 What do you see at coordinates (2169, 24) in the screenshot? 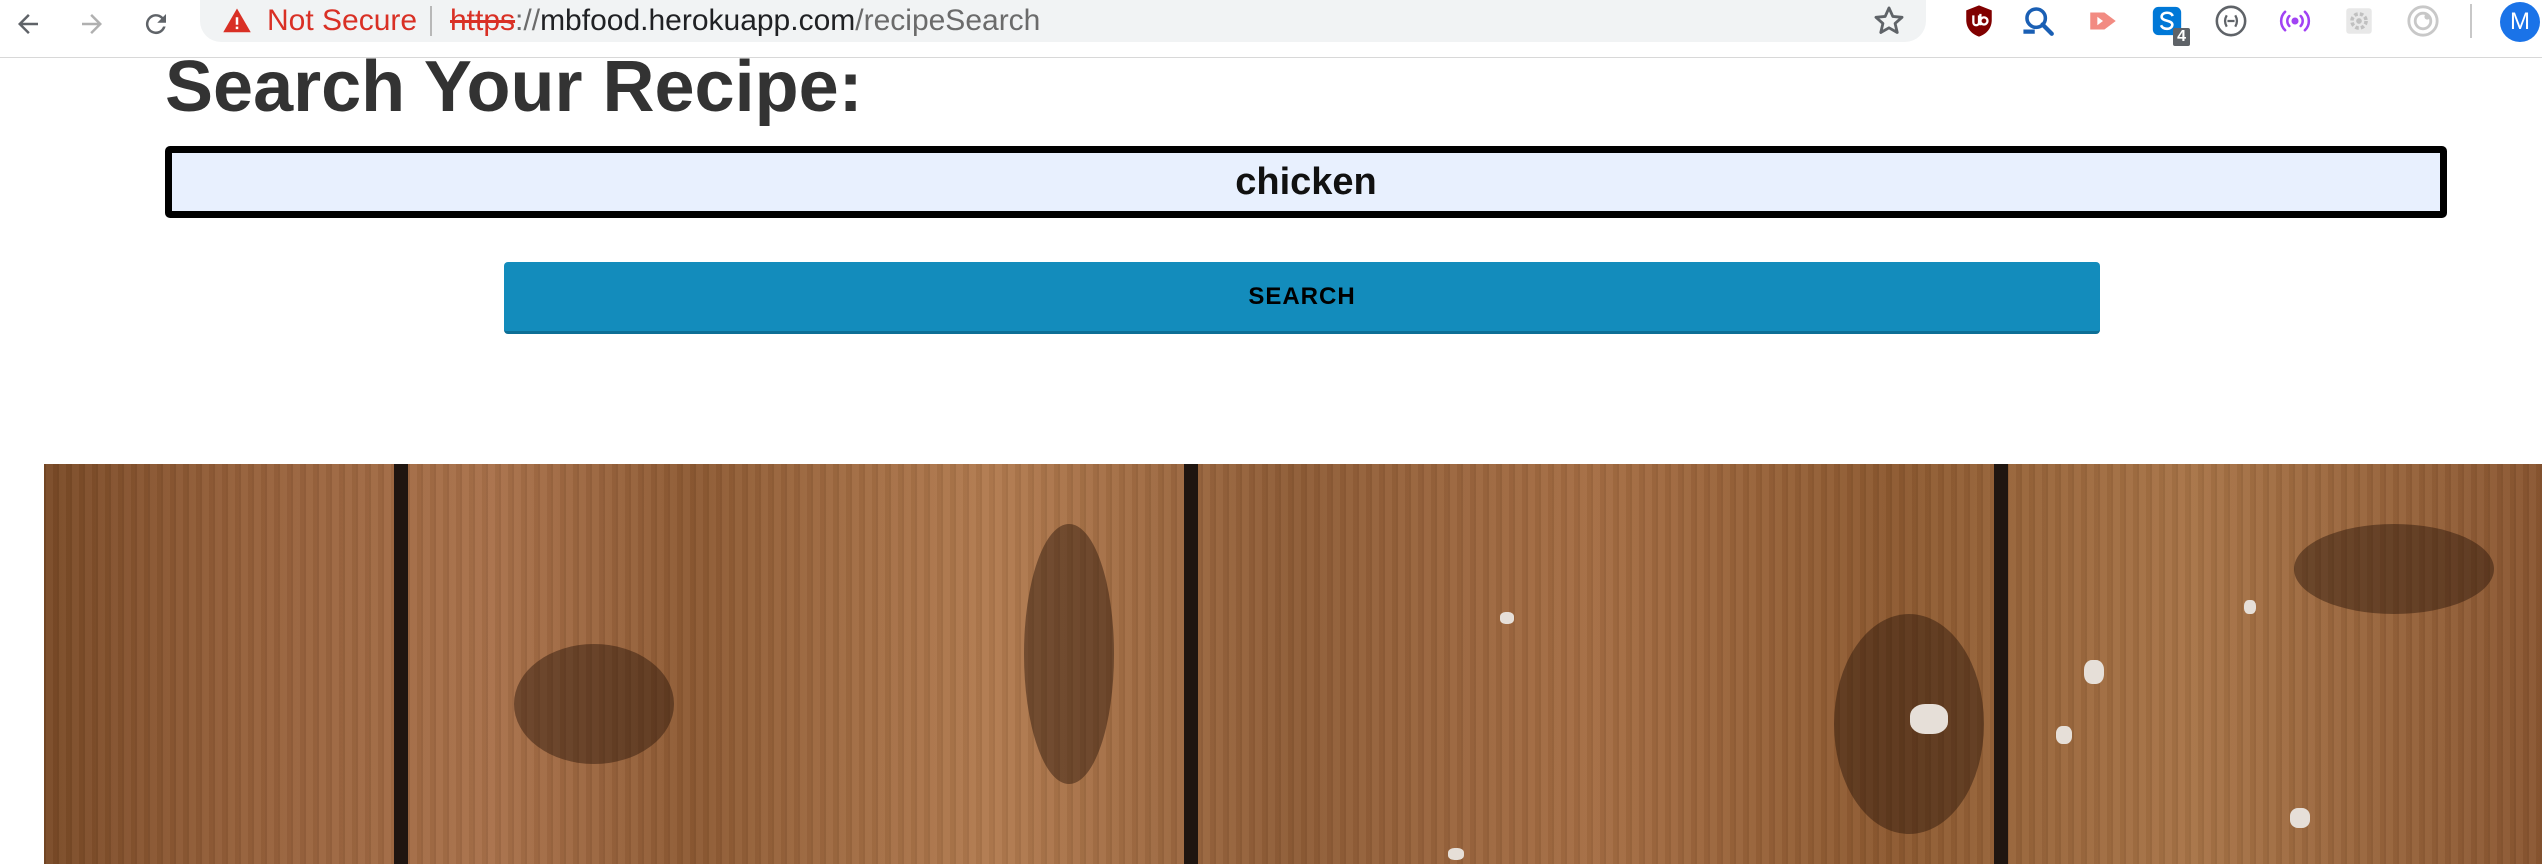
I see `skype-extension-button: 4` at bounding box center [2169, 24].